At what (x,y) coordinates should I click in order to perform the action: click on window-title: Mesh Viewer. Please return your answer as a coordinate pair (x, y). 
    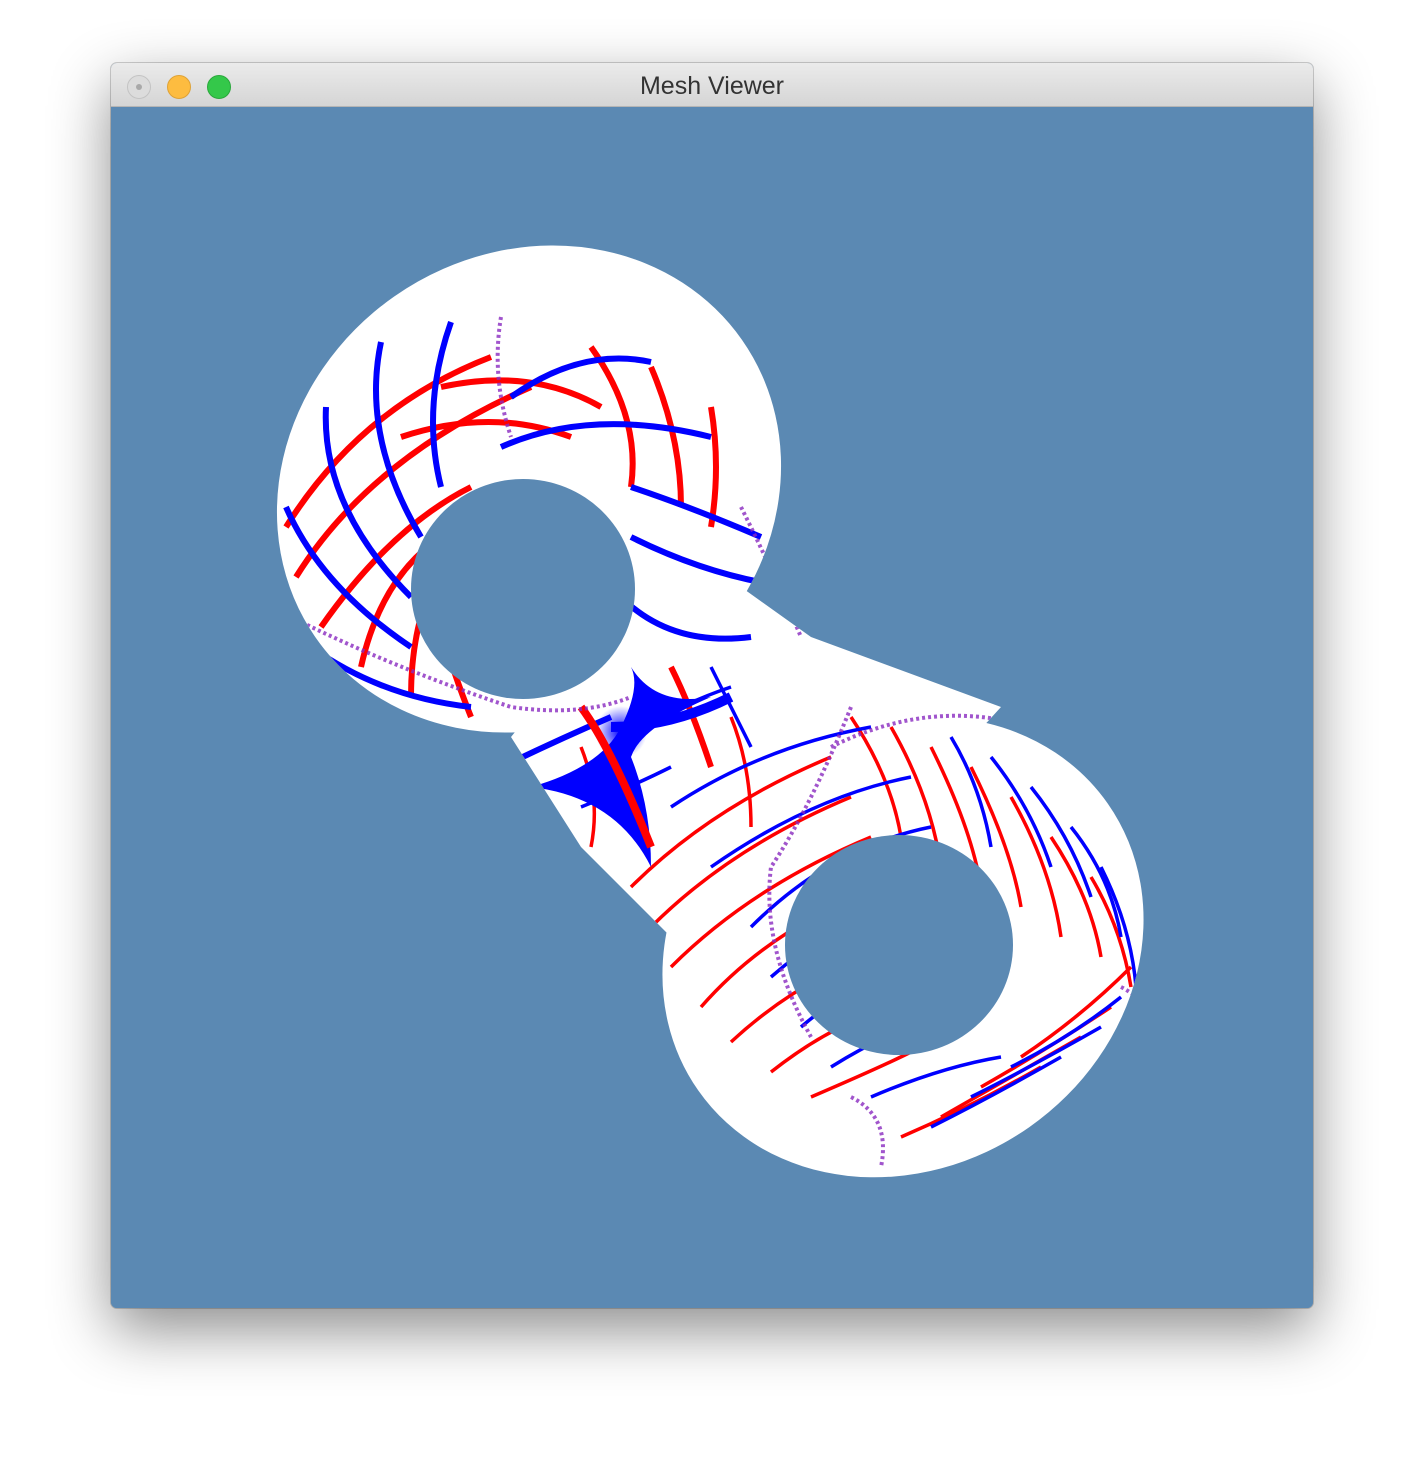
    Looking at the image, I should click on (712, 86).